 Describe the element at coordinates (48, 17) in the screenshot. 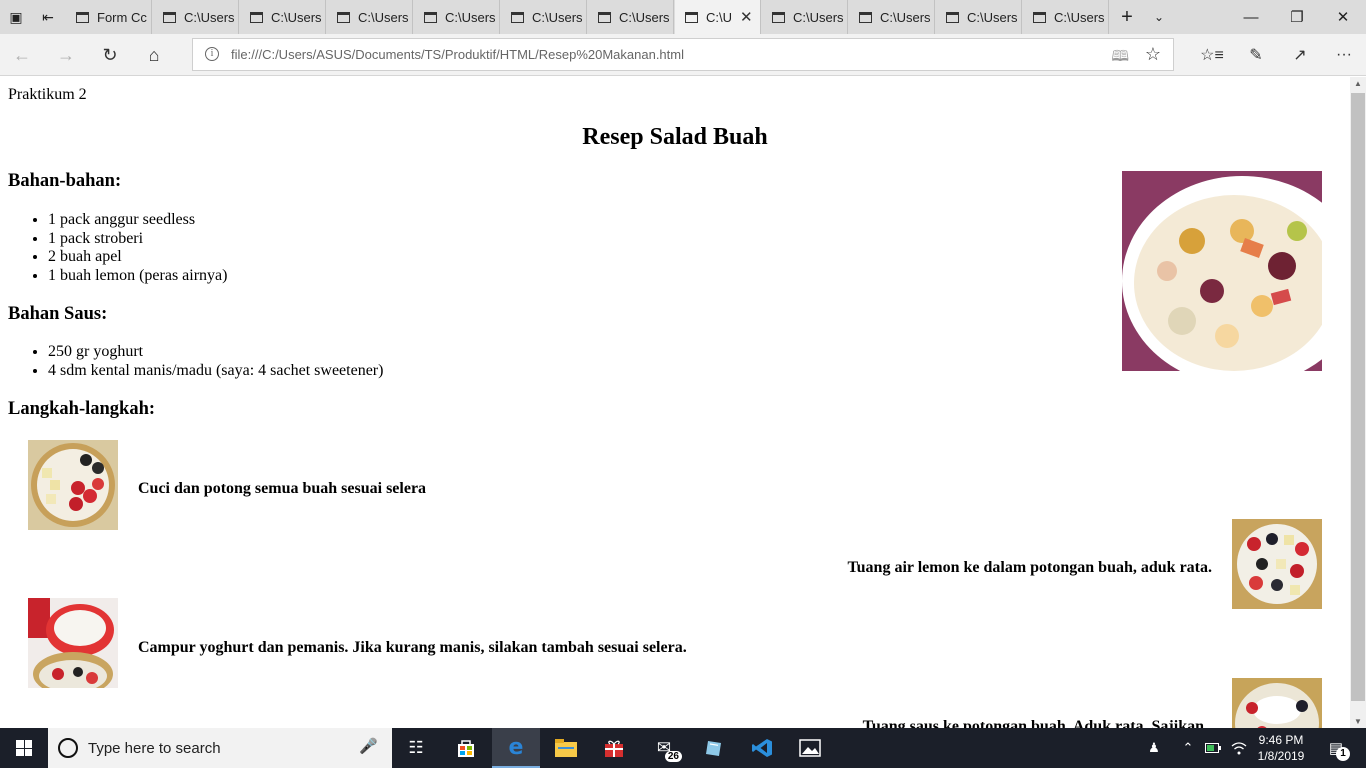

I see `set-aside-tabs-icon: ⇤` at that location.